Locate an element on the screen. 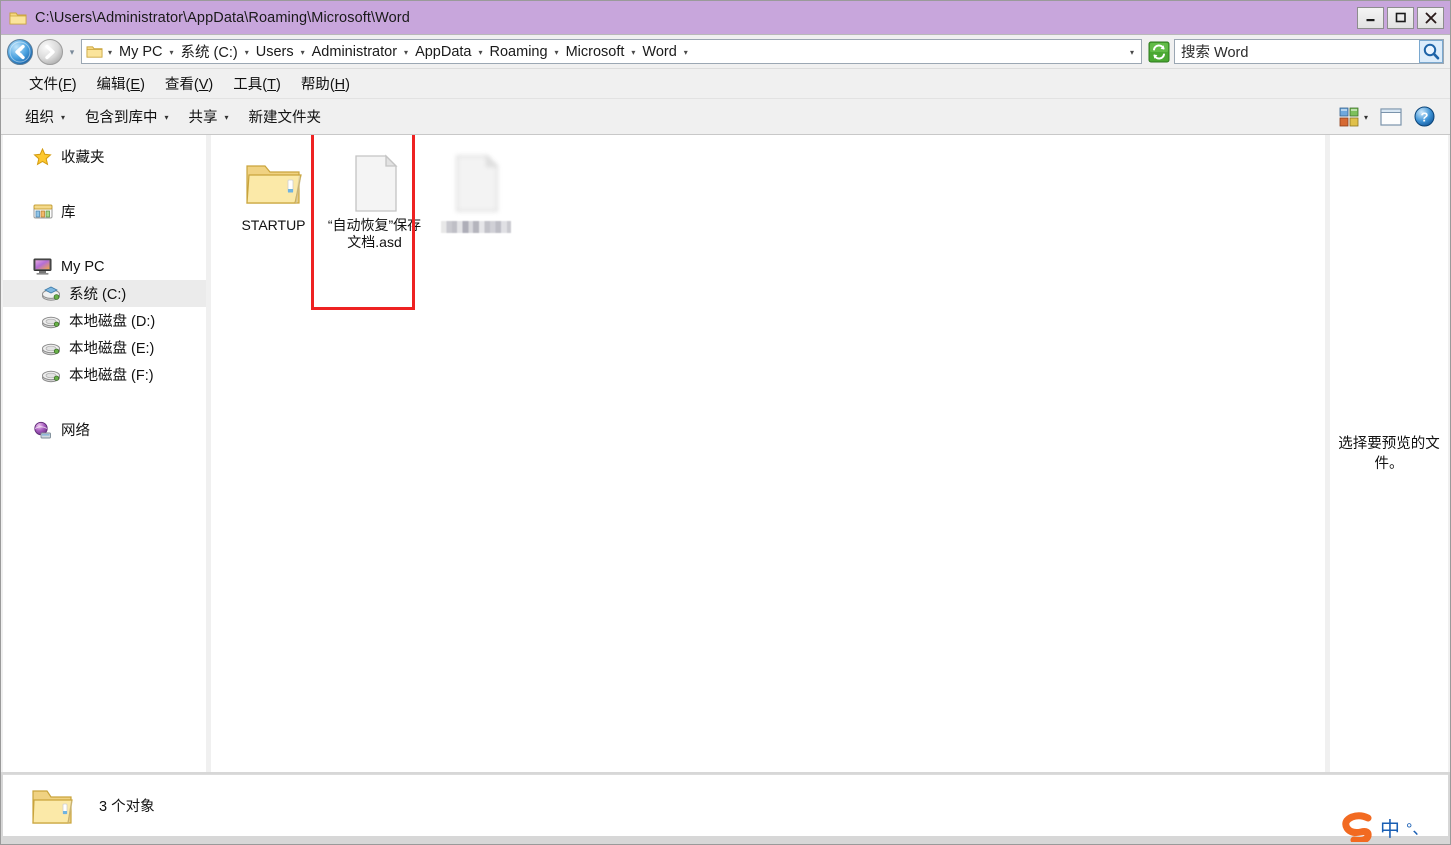 The height and width of the screenshot is (845, 1451). refresh-icon is located at coordinates (1159, 52).